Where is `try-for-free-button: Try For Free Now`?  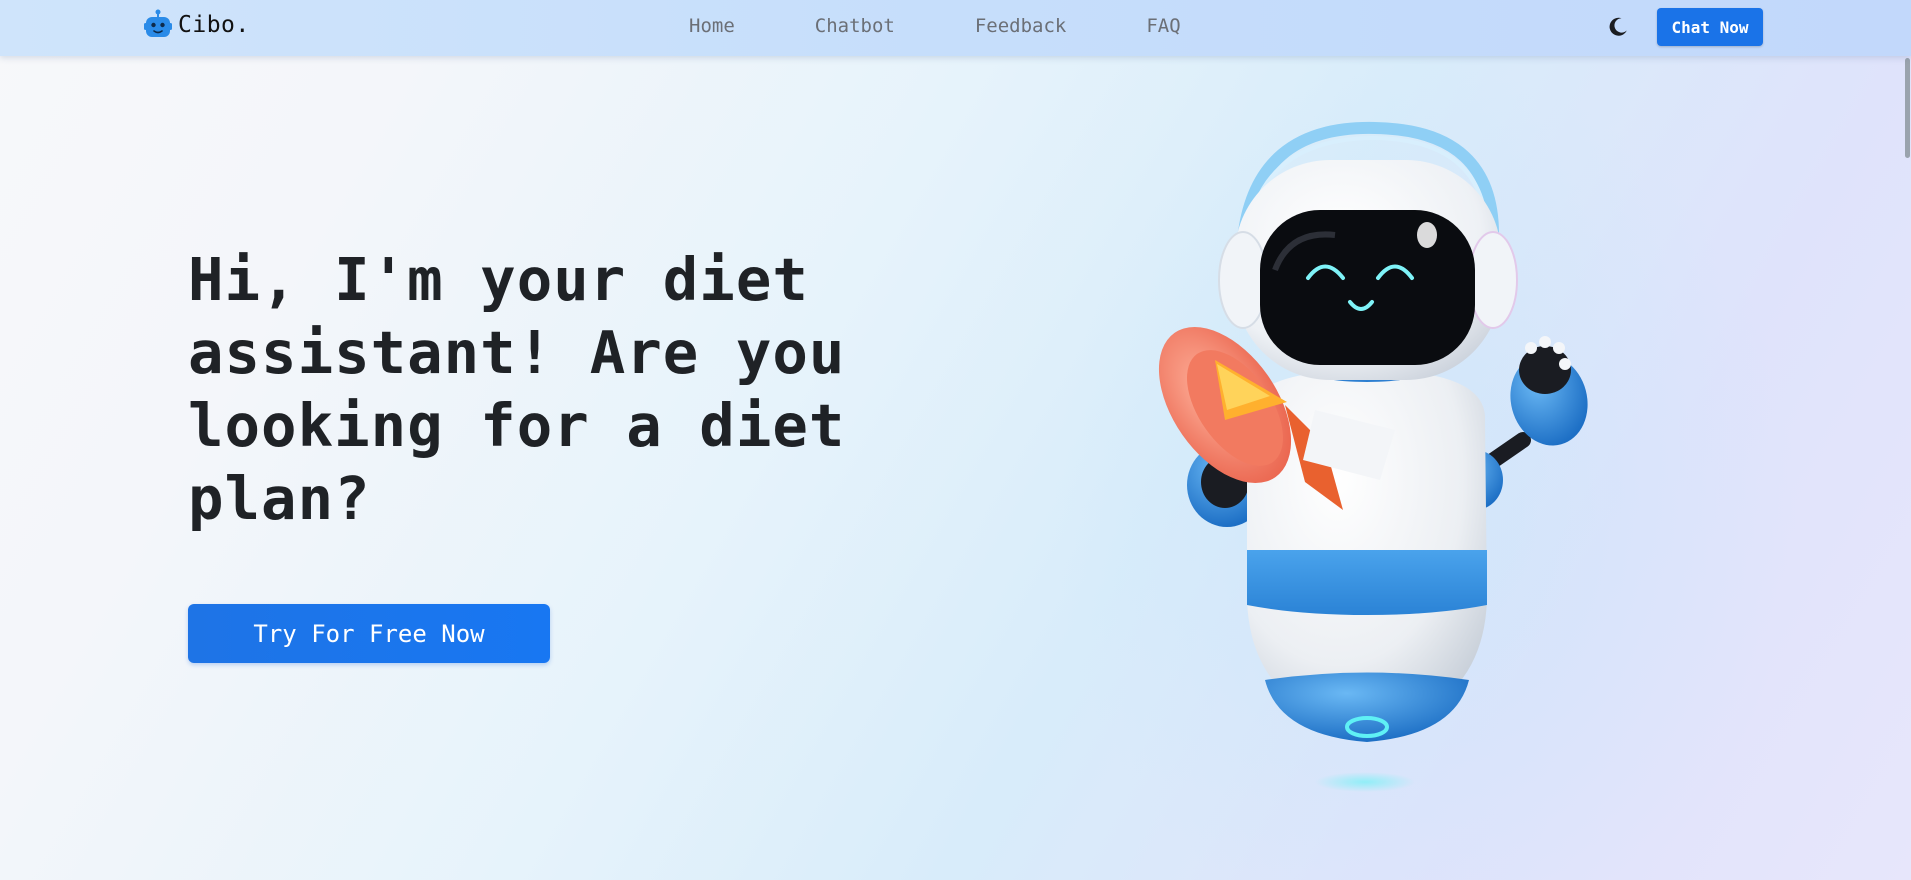
try-for-free-button: Try For Free Now is located at coordinates (369, 633).